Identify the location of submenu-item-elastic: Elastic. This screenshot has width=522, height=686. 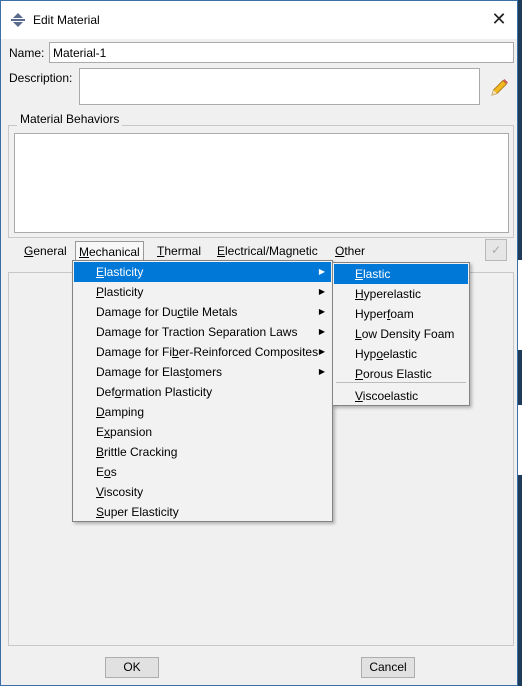
(401, 274).